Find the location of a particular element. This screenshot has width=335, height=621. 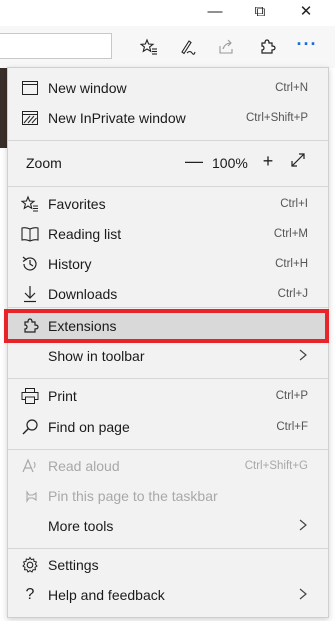

pen-icon is located at coordinates (187, 47).